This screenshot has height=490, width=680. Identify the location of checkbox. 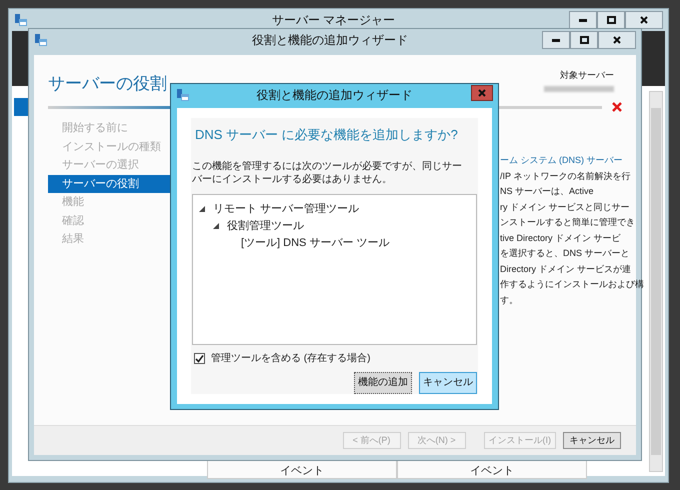
(199, 358).